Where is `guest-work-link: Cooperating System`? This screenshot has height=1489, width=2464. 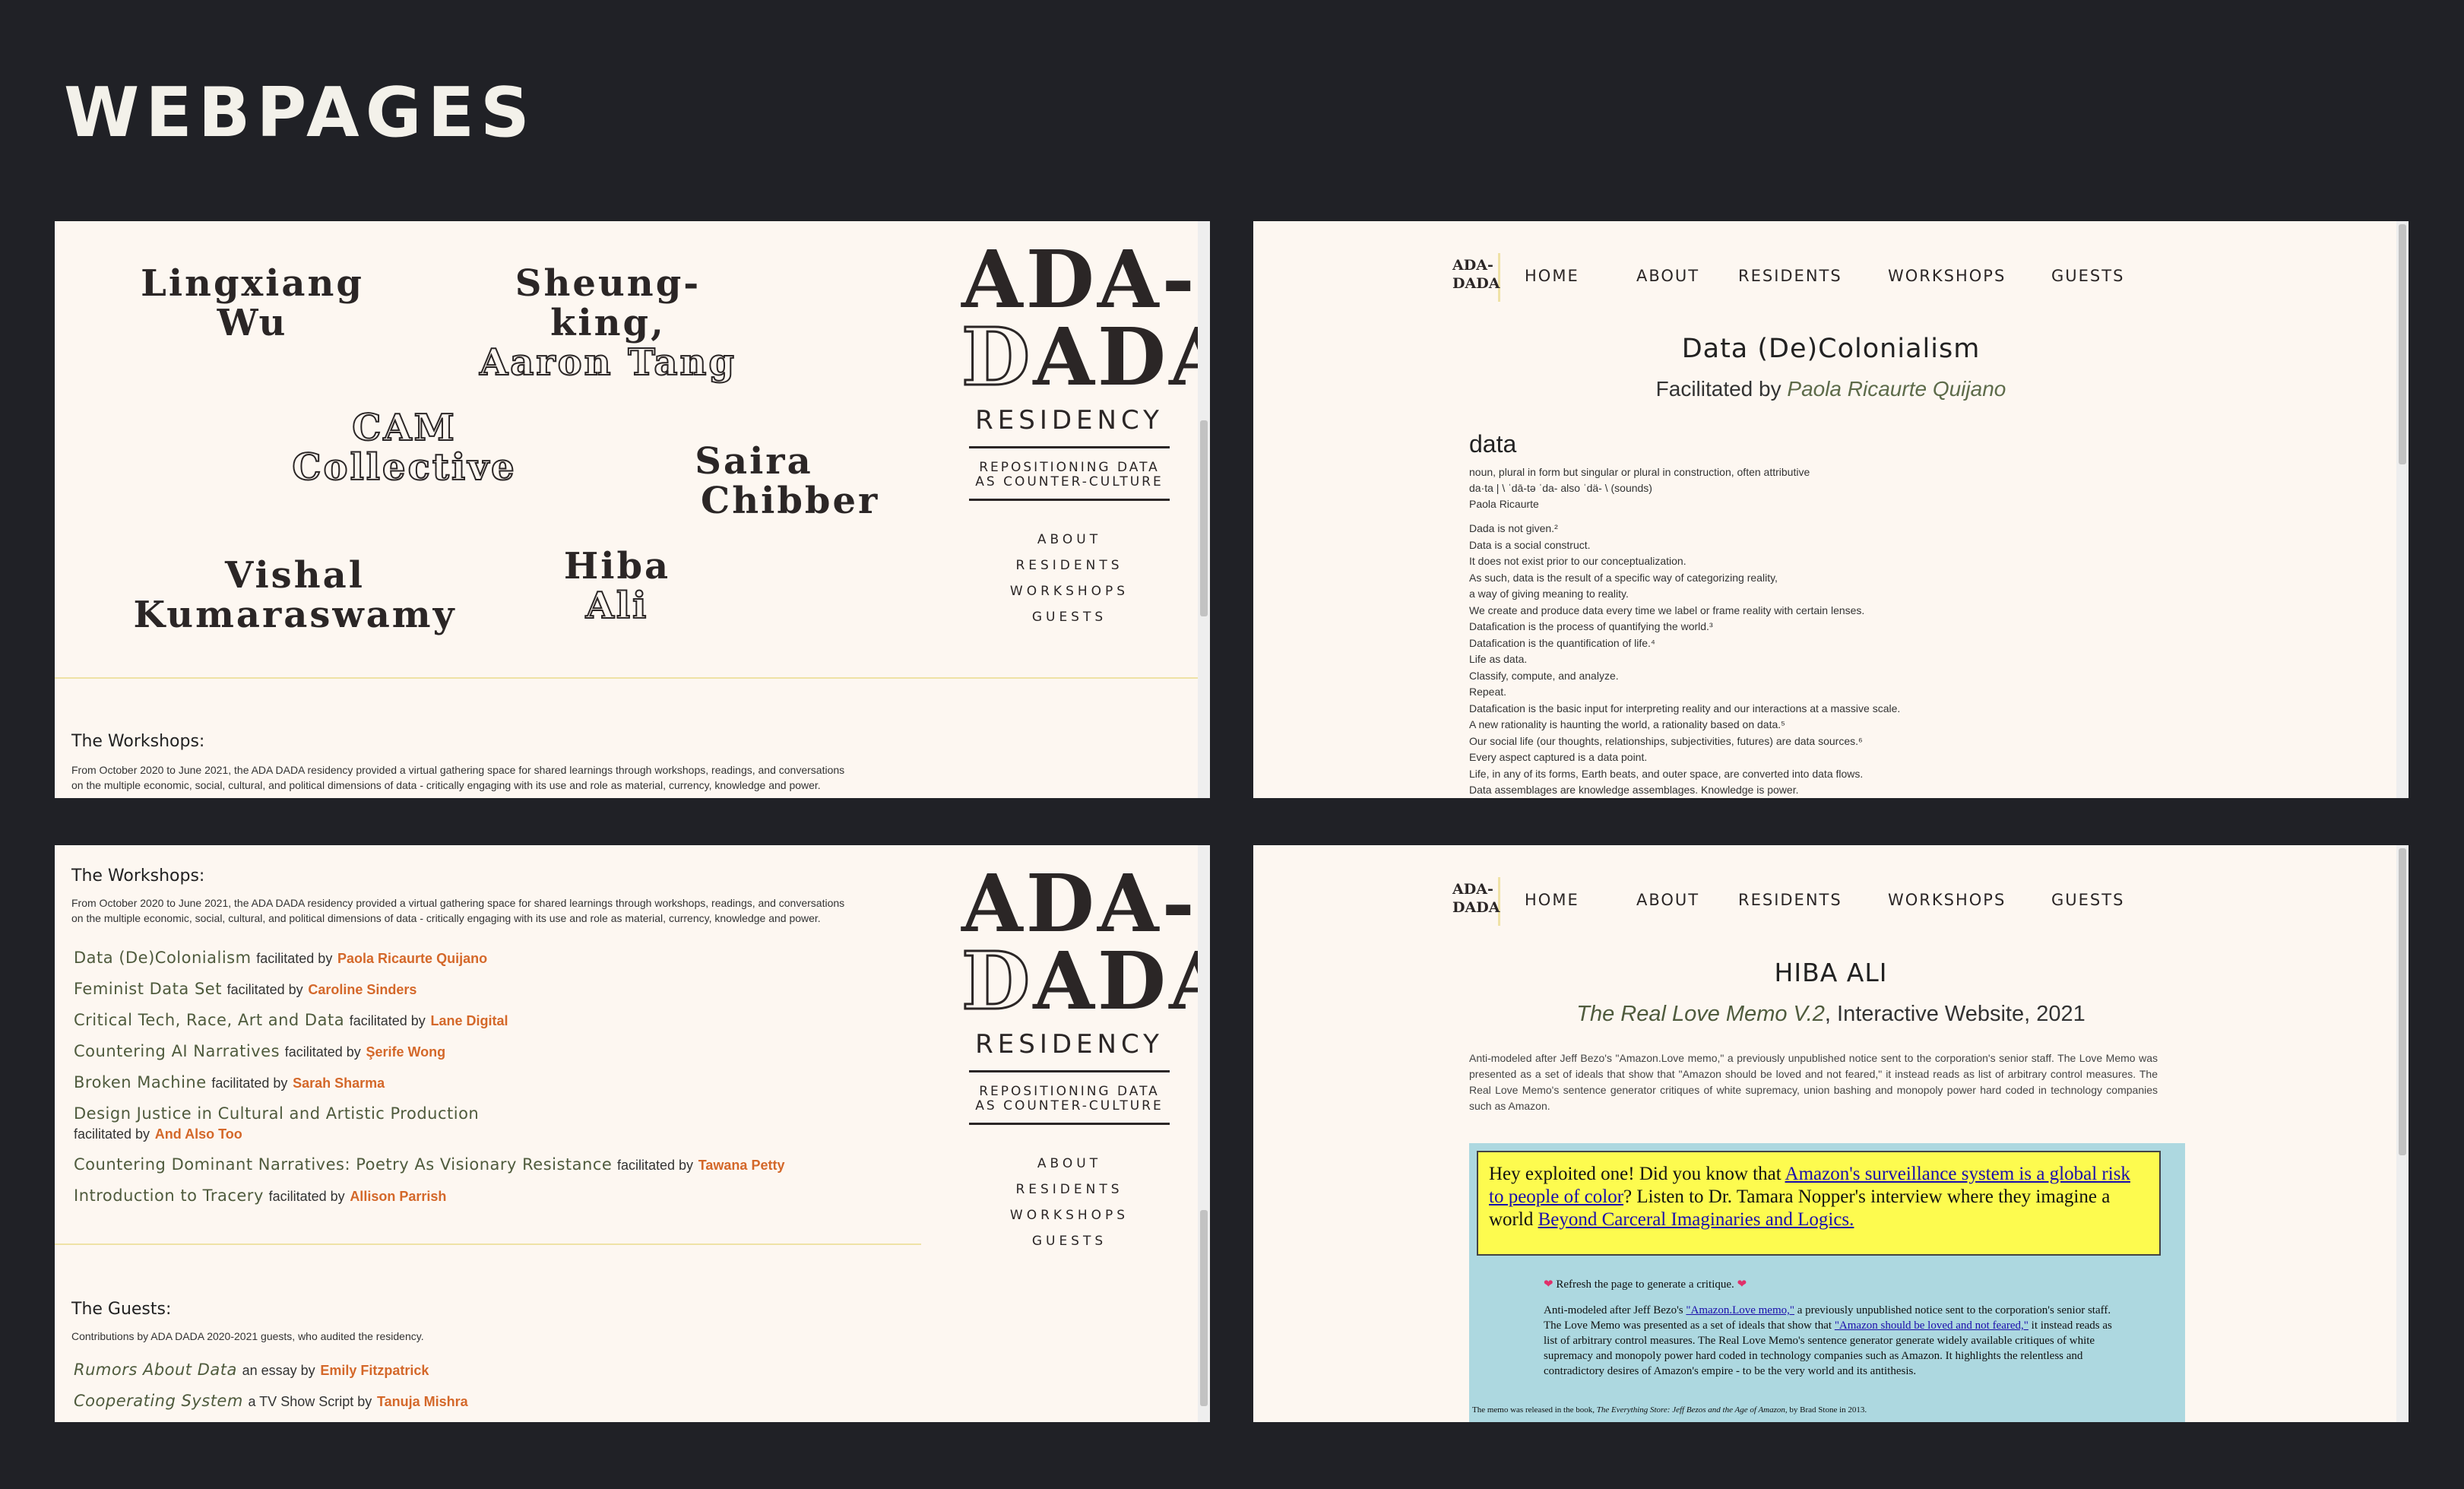
guest-work-link: Cooperating System is located at coordinates (158, 1401).